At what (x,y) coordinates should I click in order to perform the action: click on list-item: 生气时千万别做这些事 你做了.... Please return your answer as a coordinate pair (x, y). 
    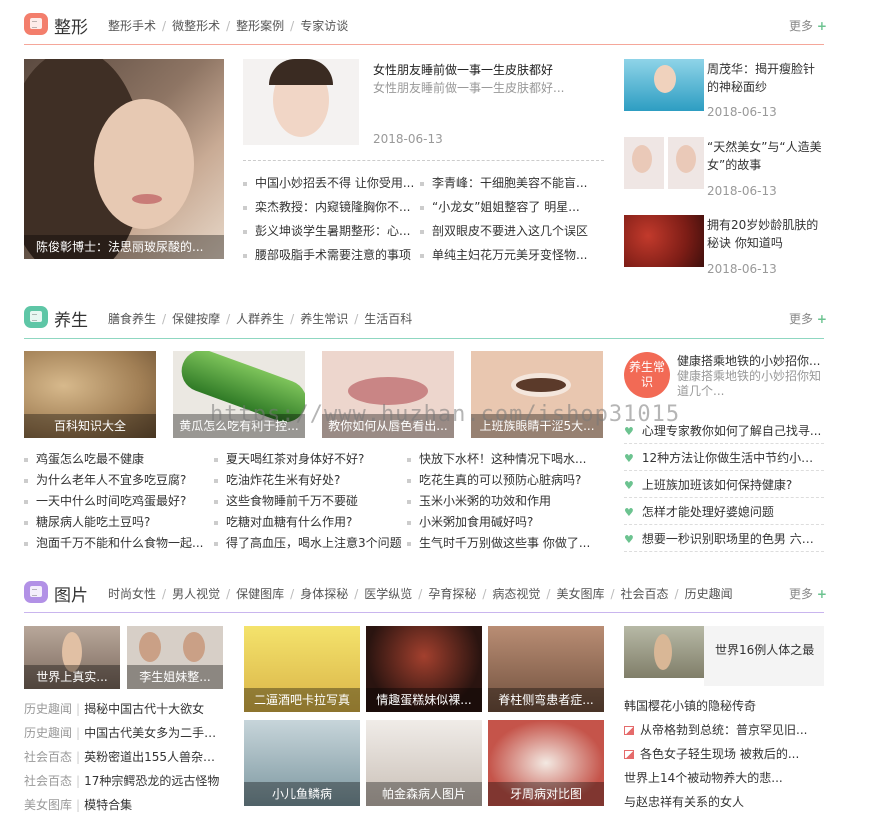
    Looking at the image, I should click on (504, 542).